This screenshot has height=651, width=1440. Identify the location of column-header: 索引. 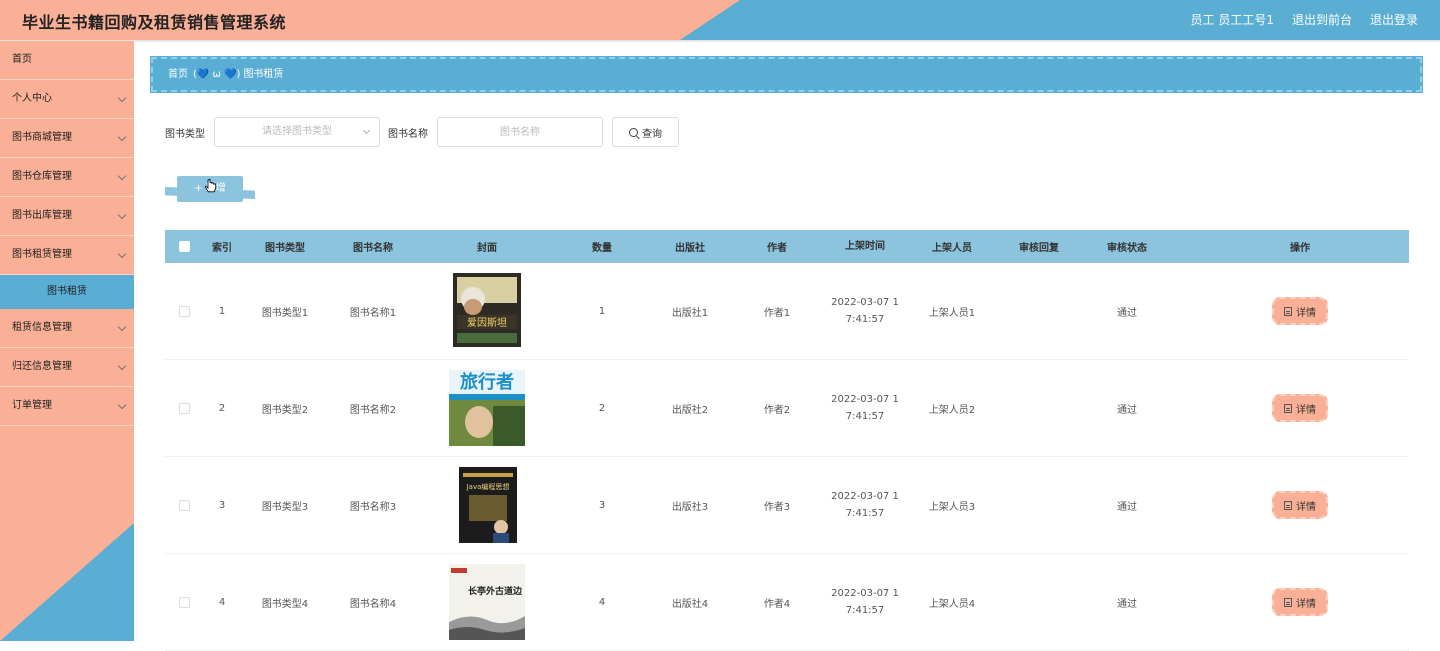
(222, 248).